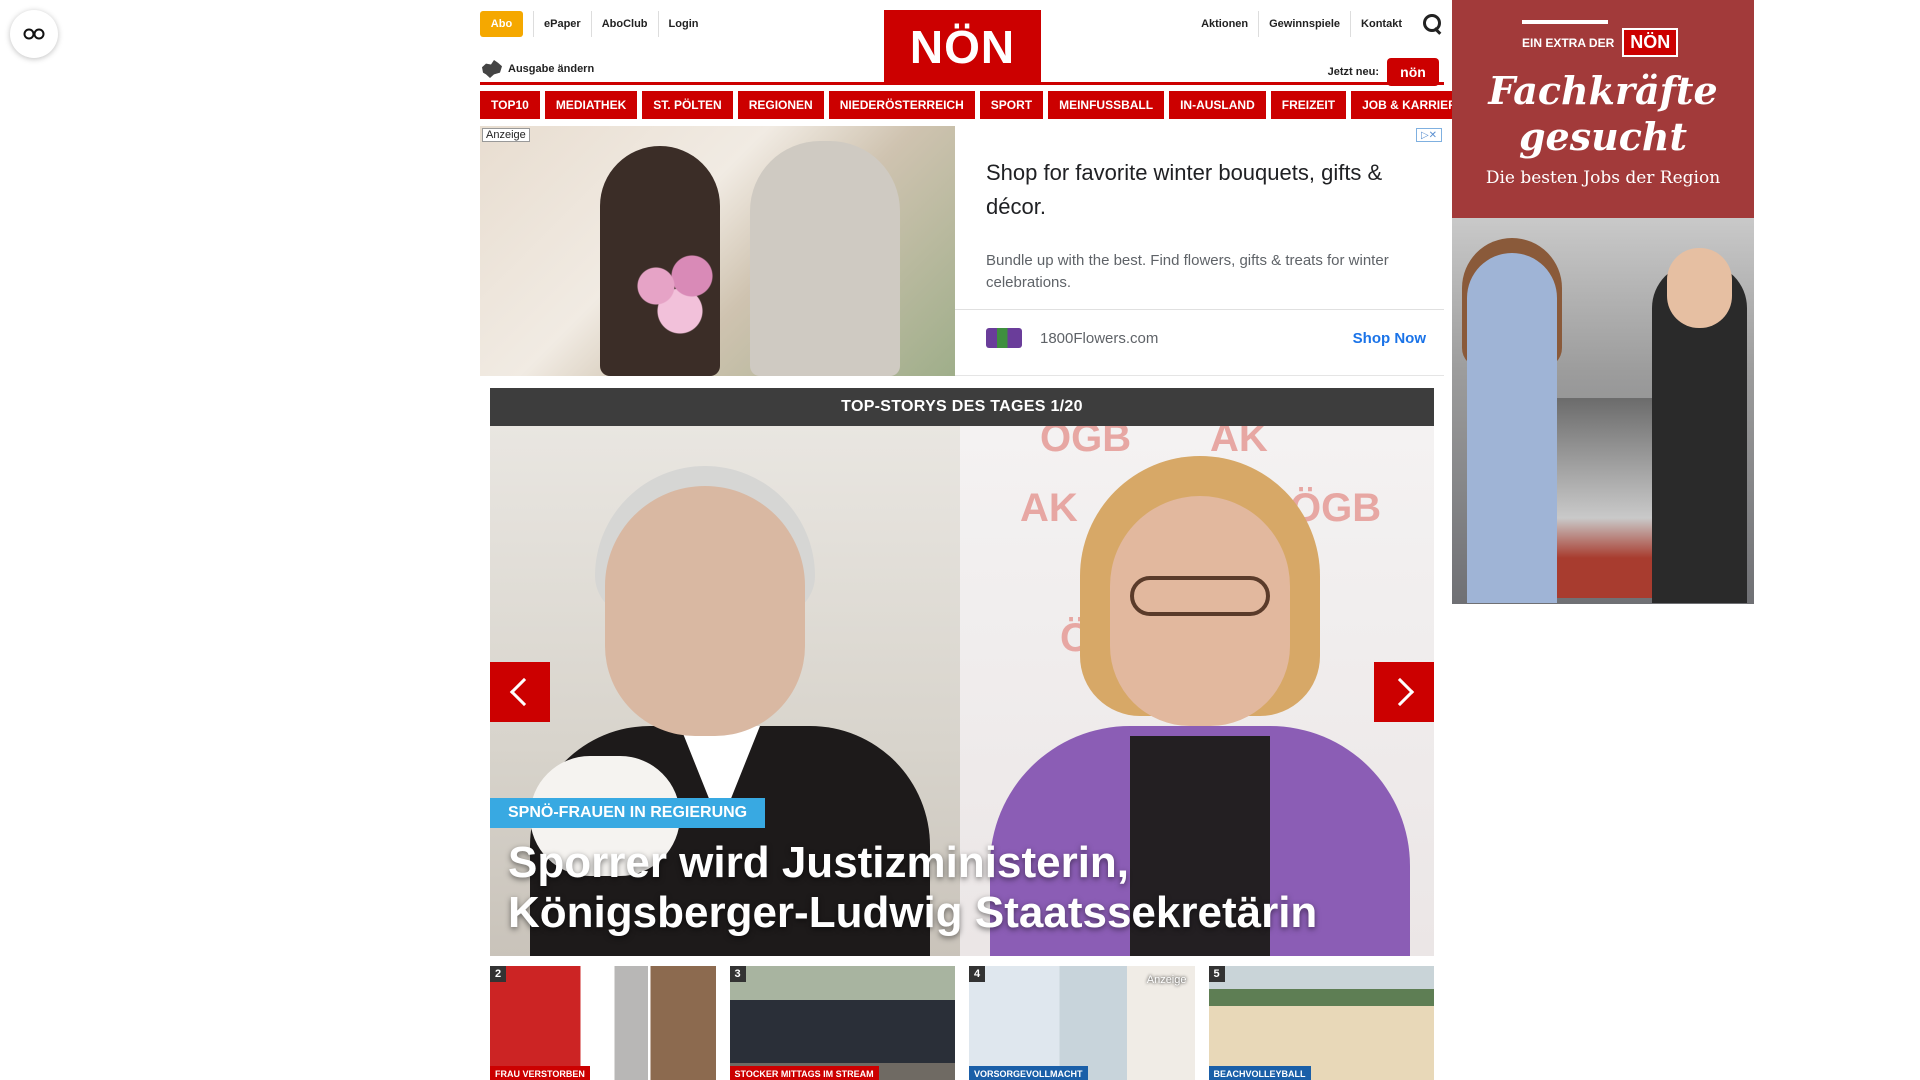  I want to click on adchoices-icon: ▷✕, so click(1429, 135).